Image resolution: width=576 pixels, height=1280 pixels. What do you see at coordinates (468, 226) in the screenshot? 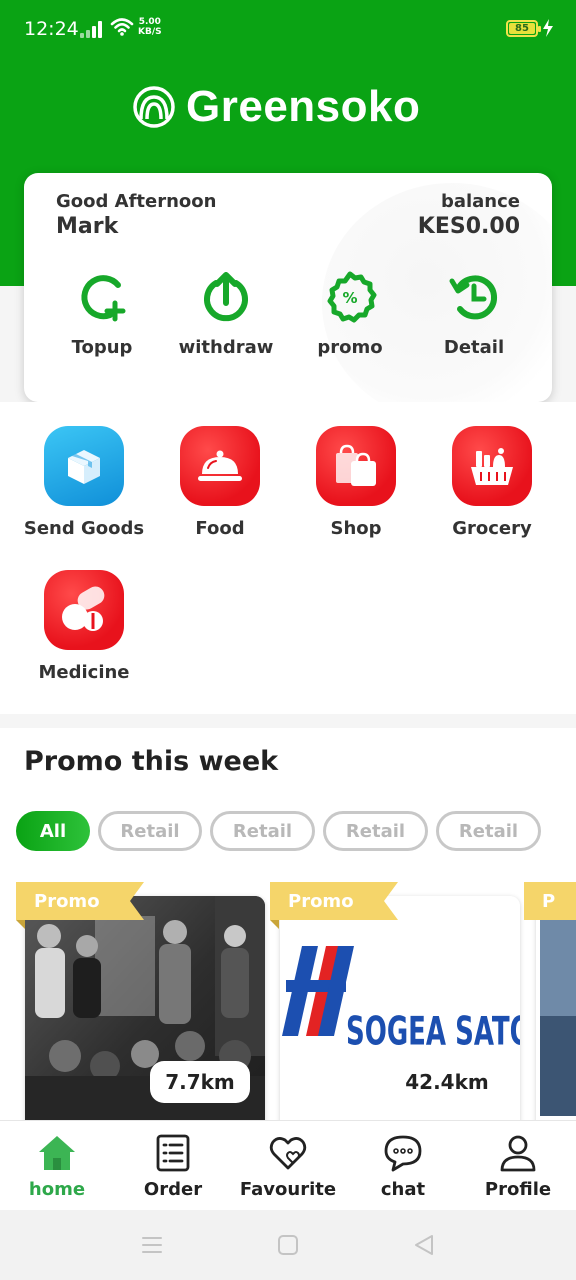
I see `balance-value: KES0.00` at bounding box center [468, 226].